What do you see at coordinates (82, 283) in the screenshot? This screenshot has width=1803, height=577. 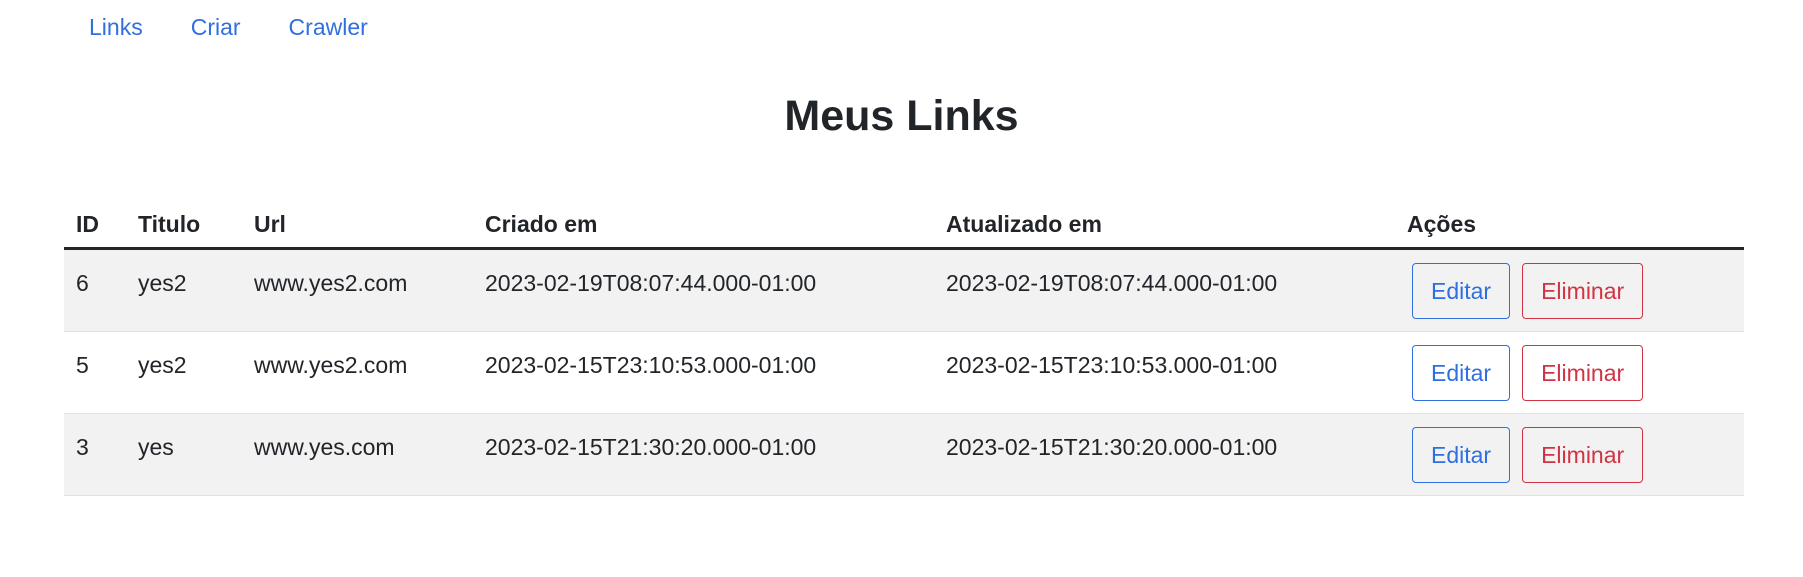 I see `cell-id-text: 6` at bounding box center [82, 283].